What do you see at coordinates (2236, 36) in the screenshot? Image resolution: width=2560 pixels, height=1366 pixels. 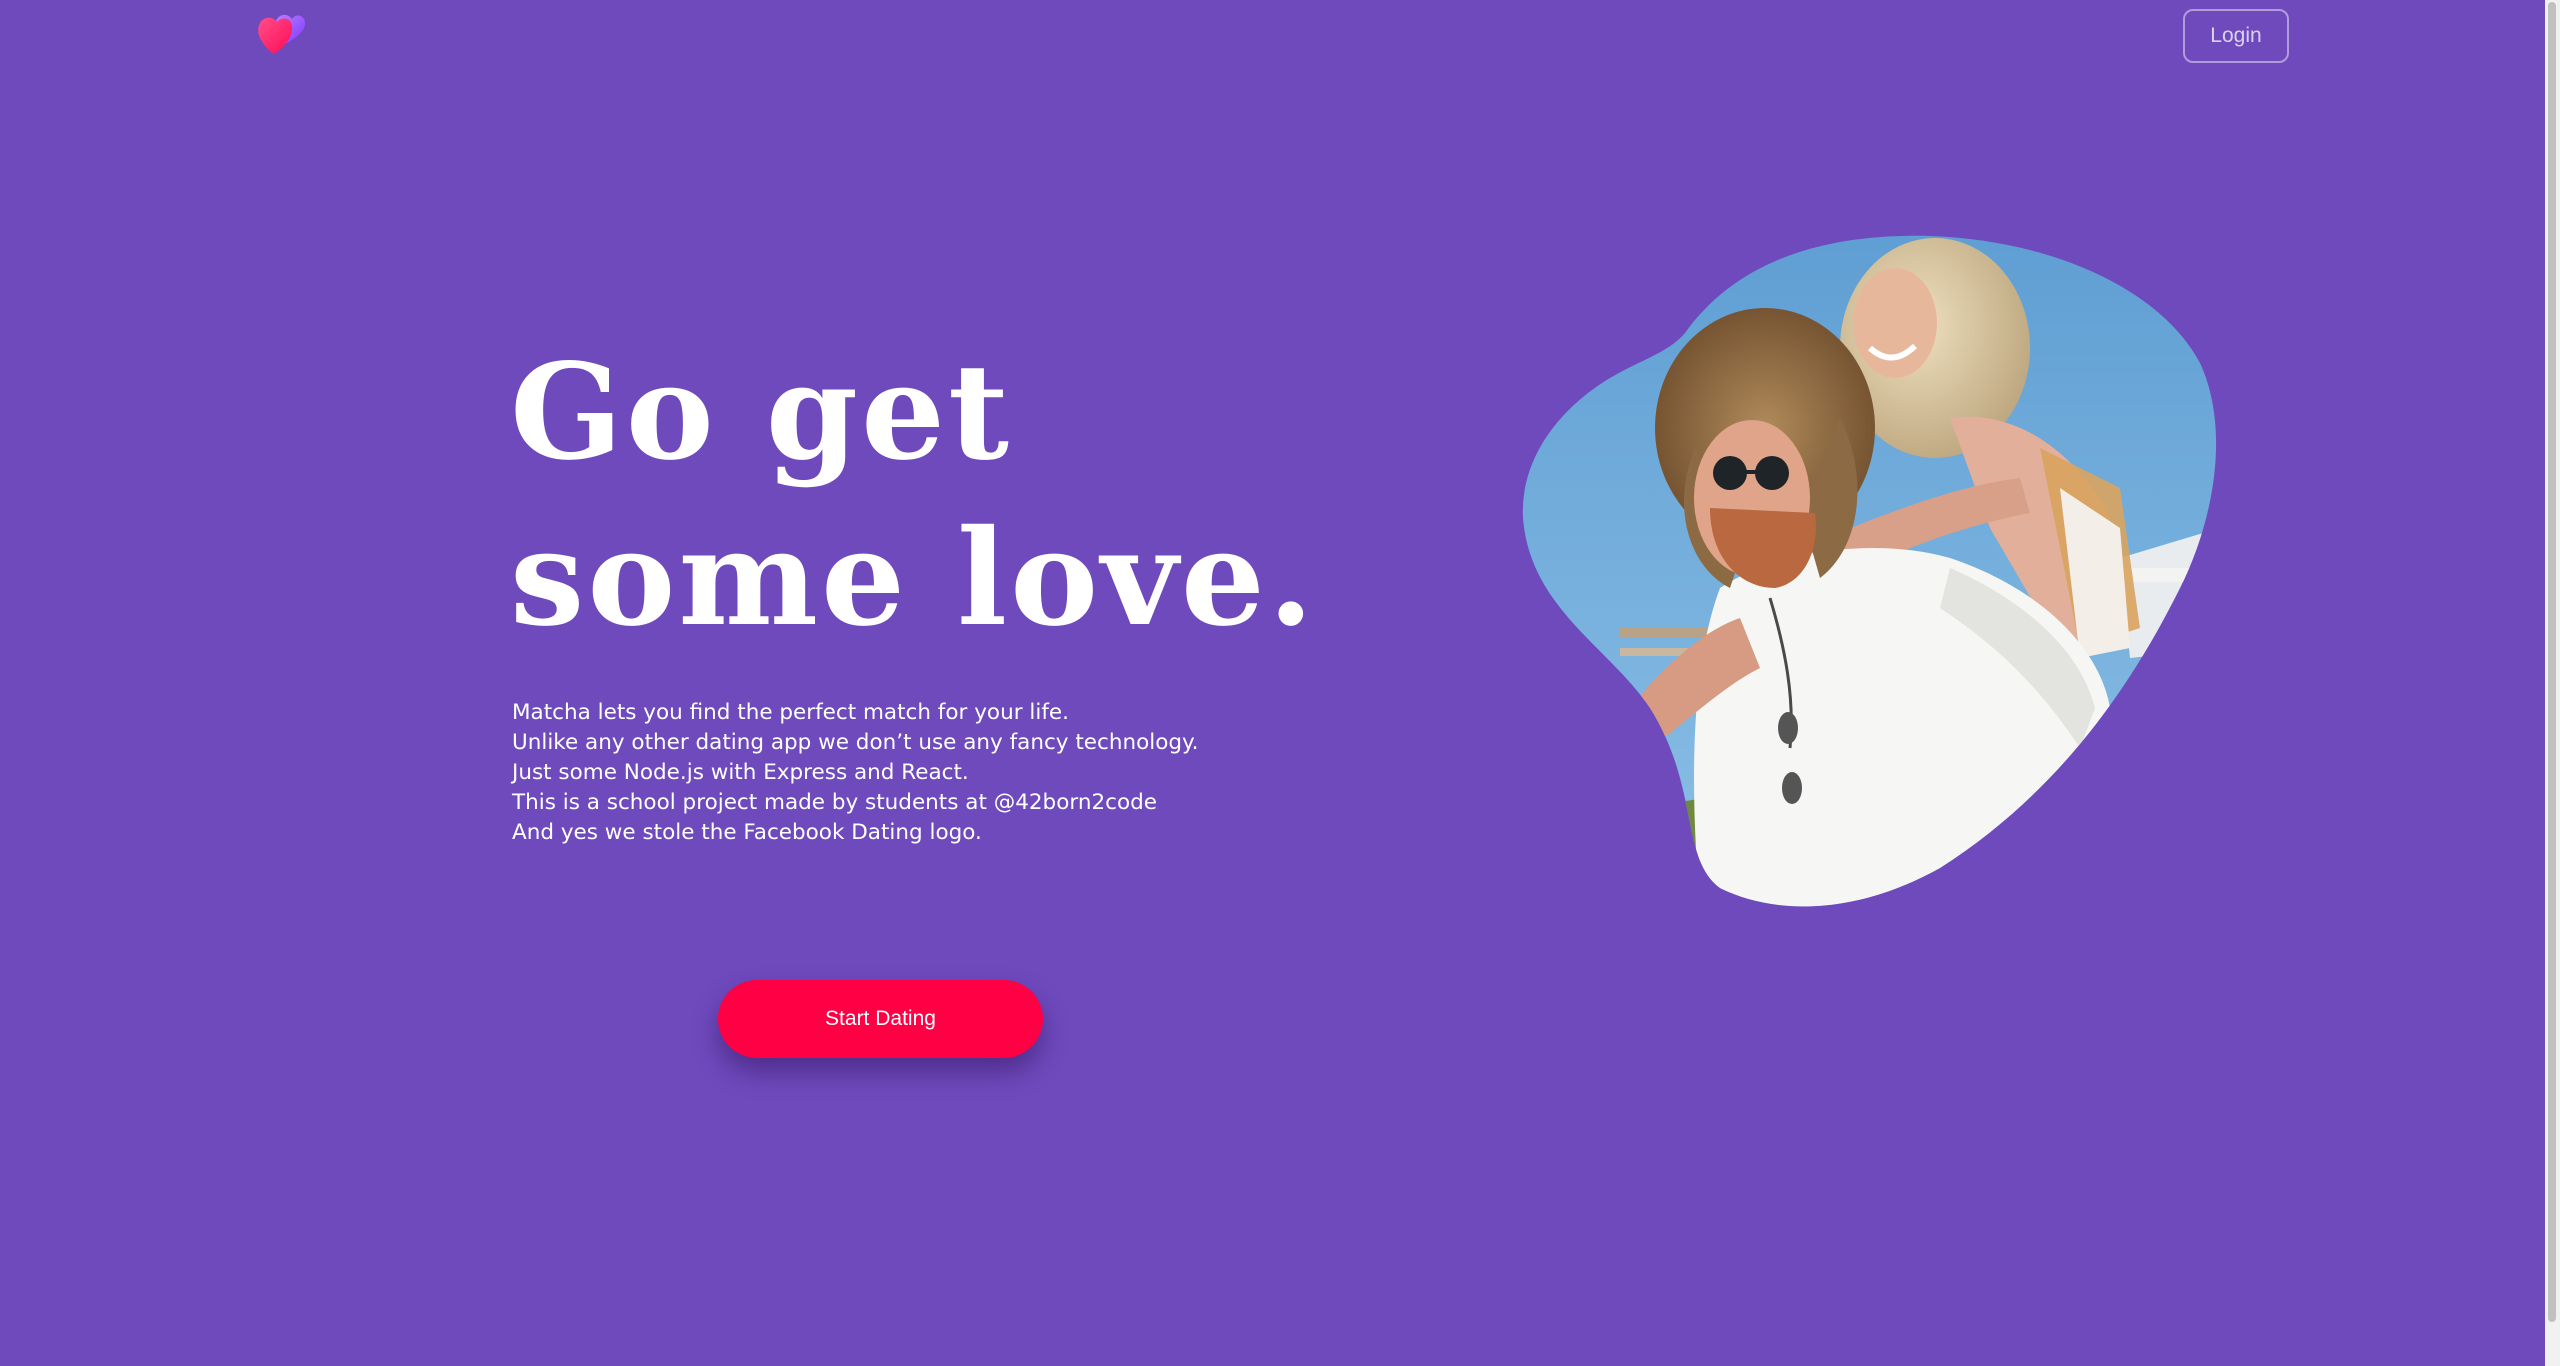 I see `login-button: Login` at bounding box center [2236, 36].